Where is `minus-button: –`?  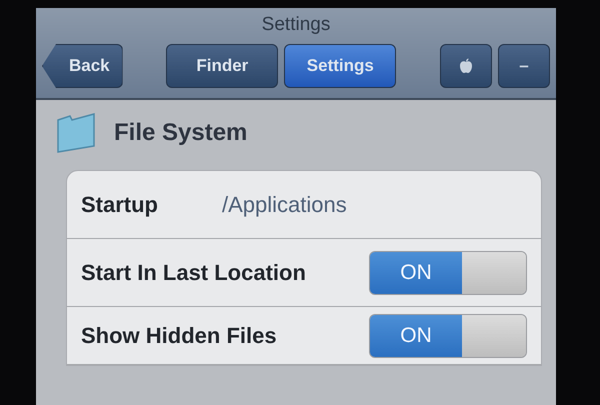 minus-button: – is located at coordinates (524, 66).